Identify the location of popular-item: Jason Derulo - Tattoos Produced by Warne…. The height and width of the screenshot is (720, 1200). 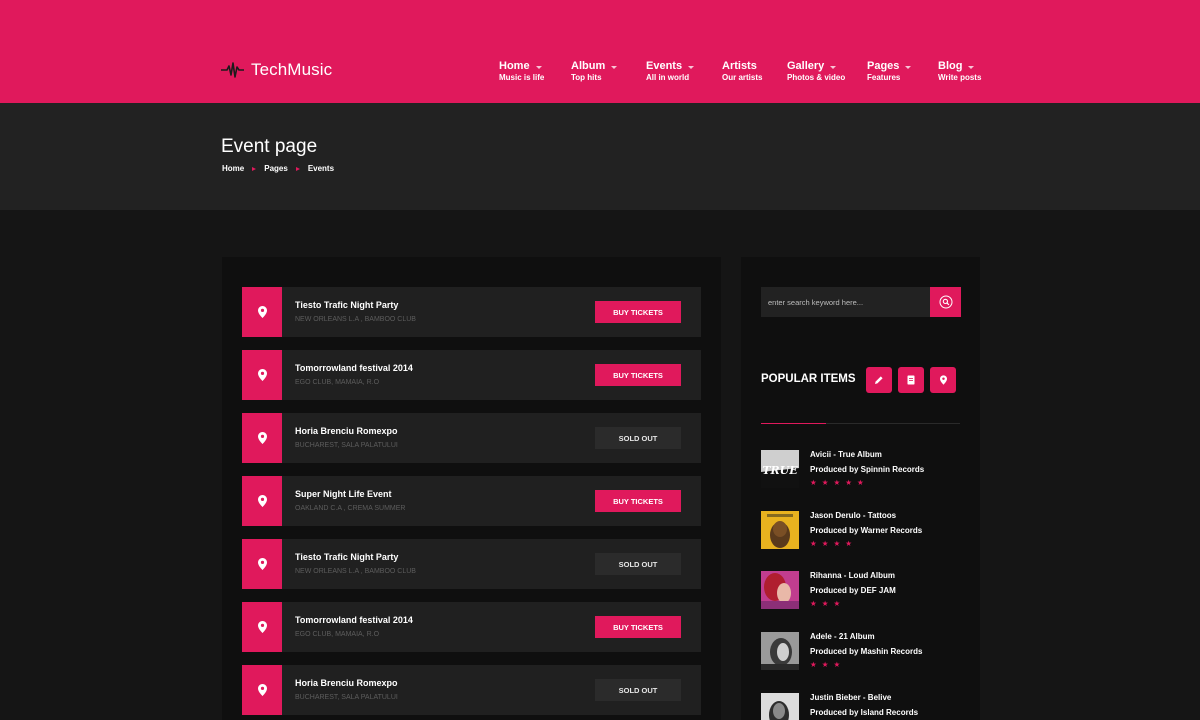
(861, 531).